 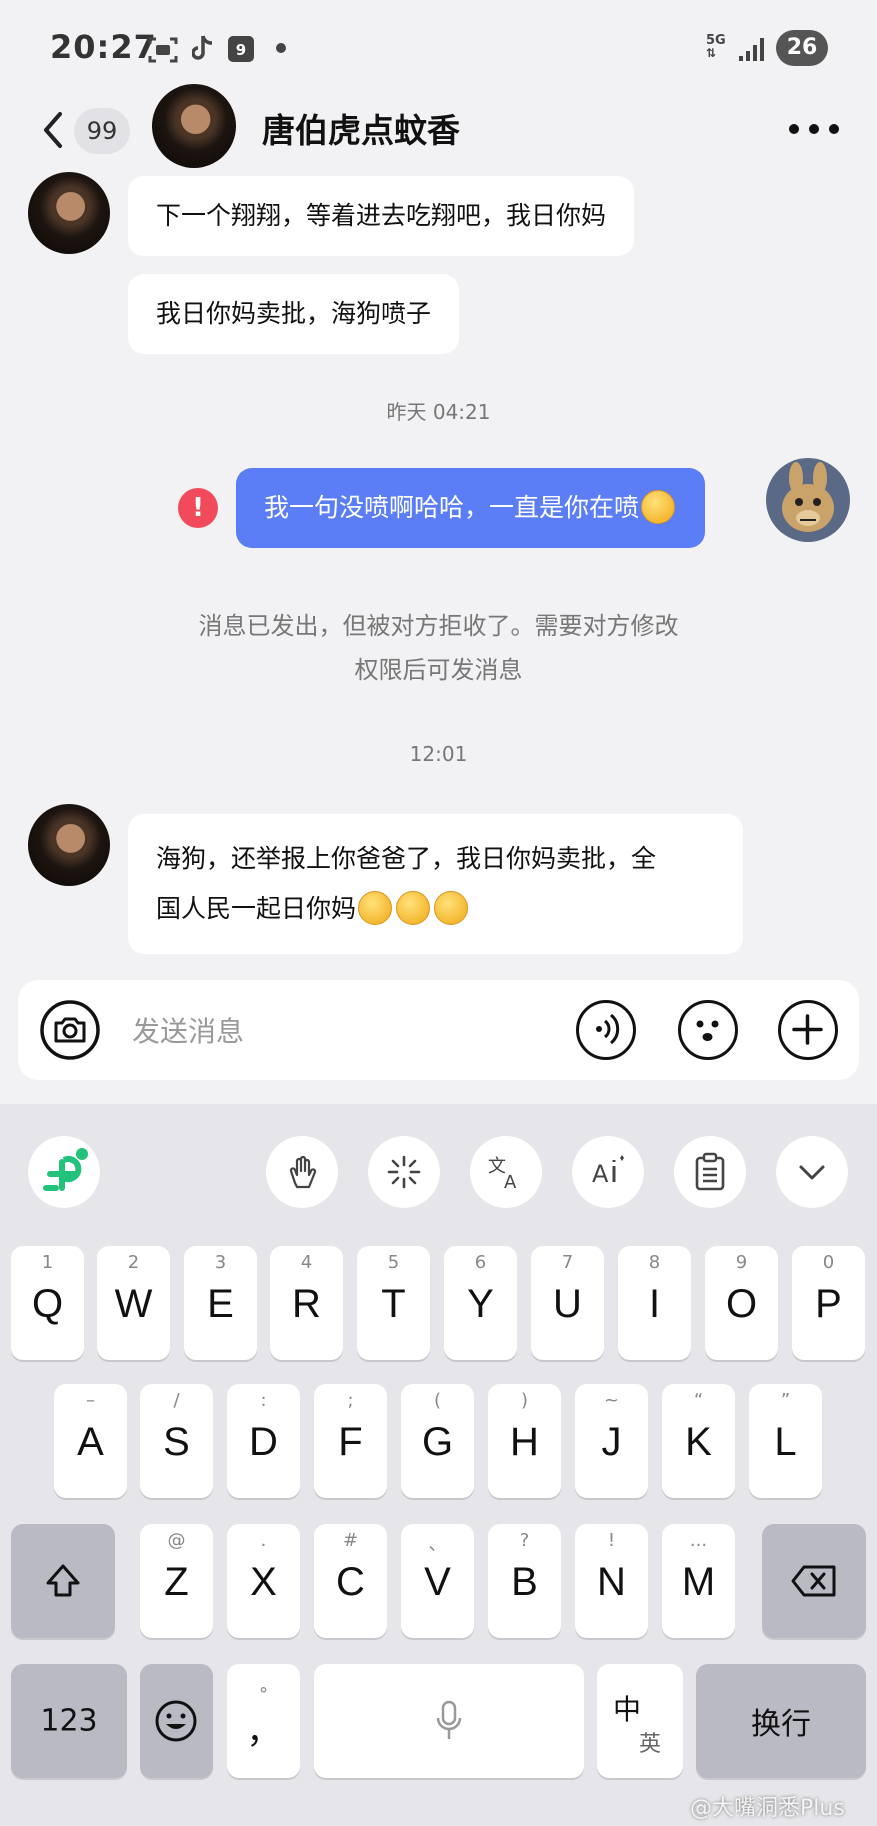 I want to click on key-hint: ), so click(x=524, y=1400).